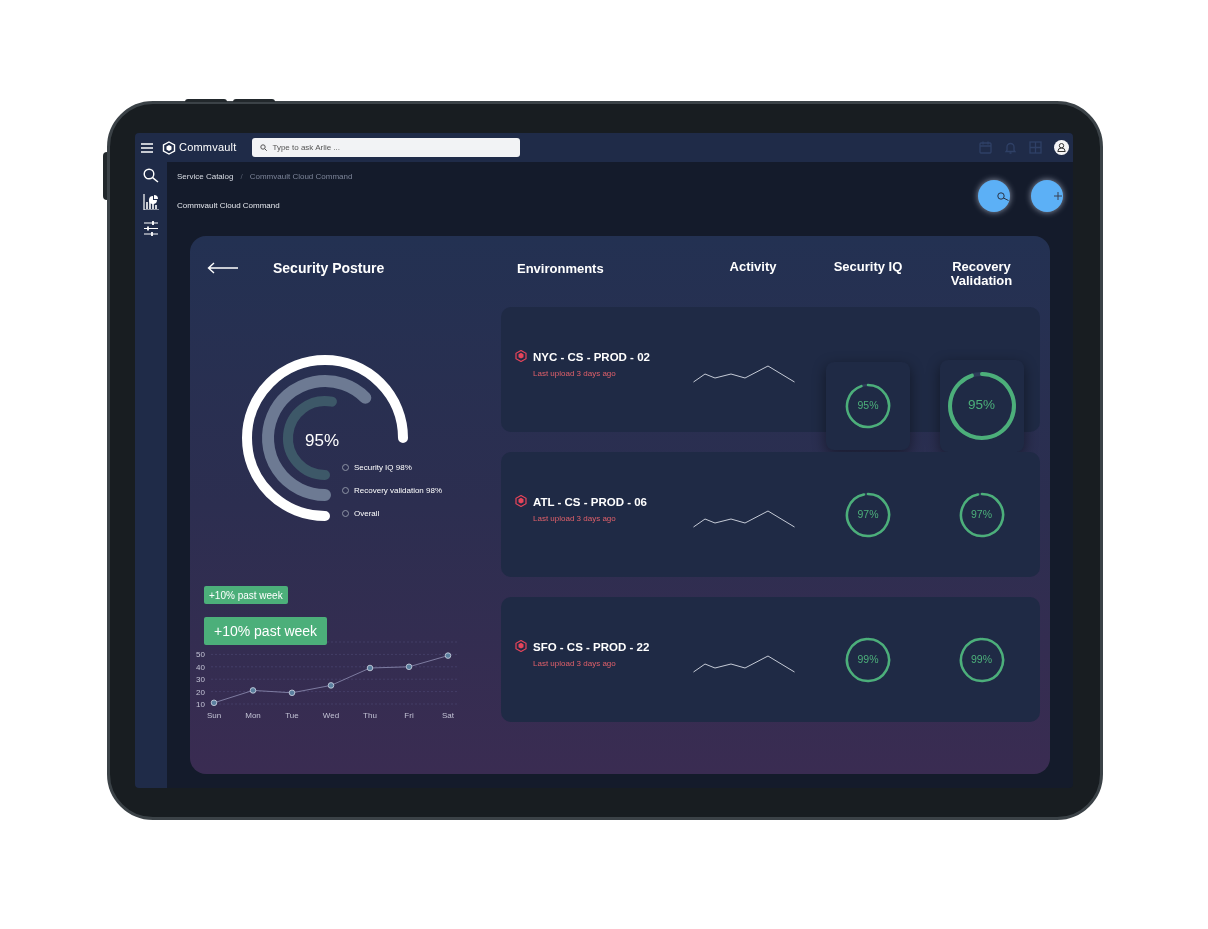 The height and width of the screenshot is (929, 1208). Describe the element at coordinates (322, 441) in the screenshot. I see `gauge-value: 95%` at that location.